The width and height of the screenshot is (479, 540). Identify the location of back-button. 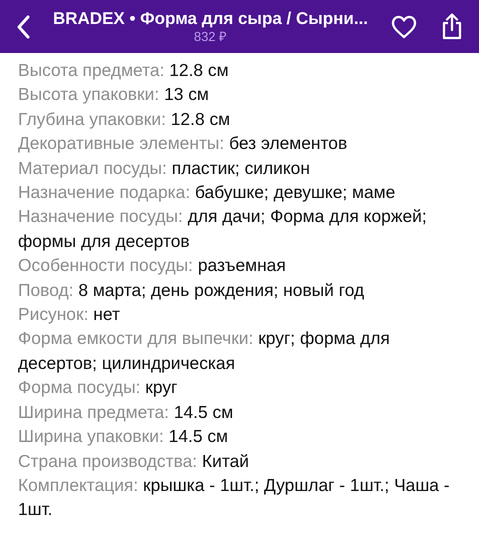
(23, 26).